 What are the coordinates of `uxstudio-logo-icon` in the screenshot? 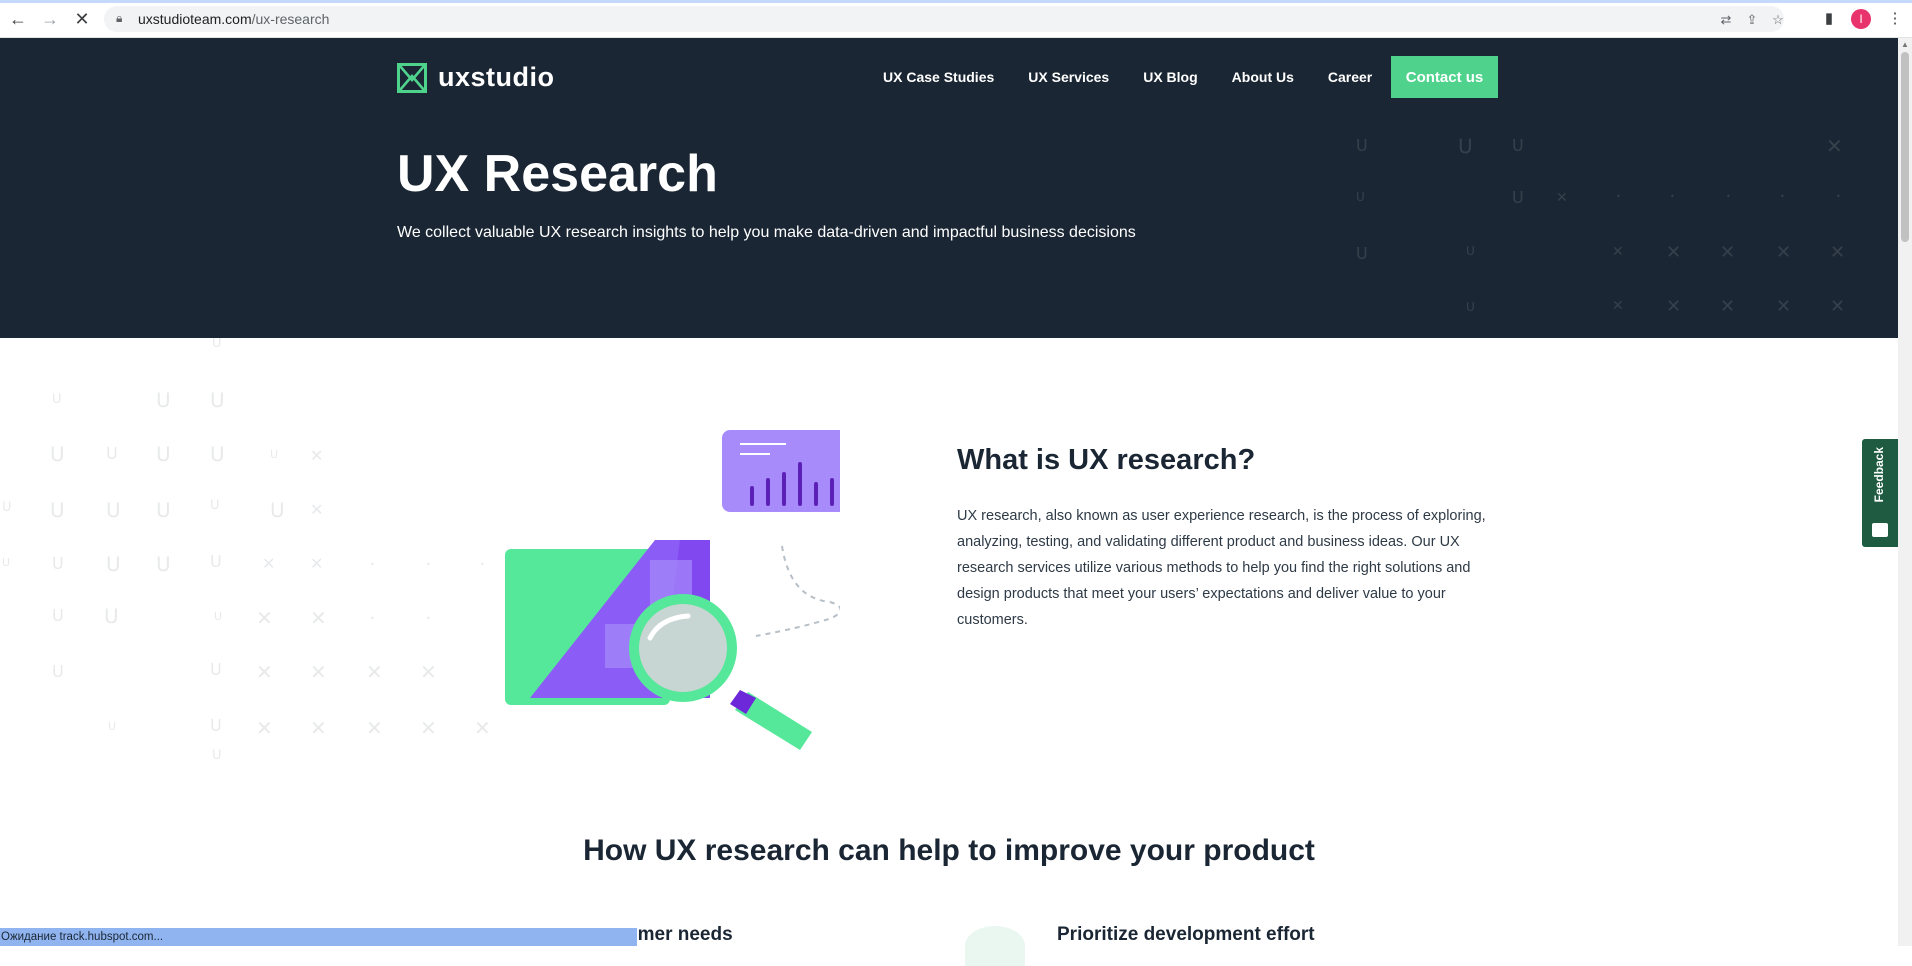 It's located at (412, 77).